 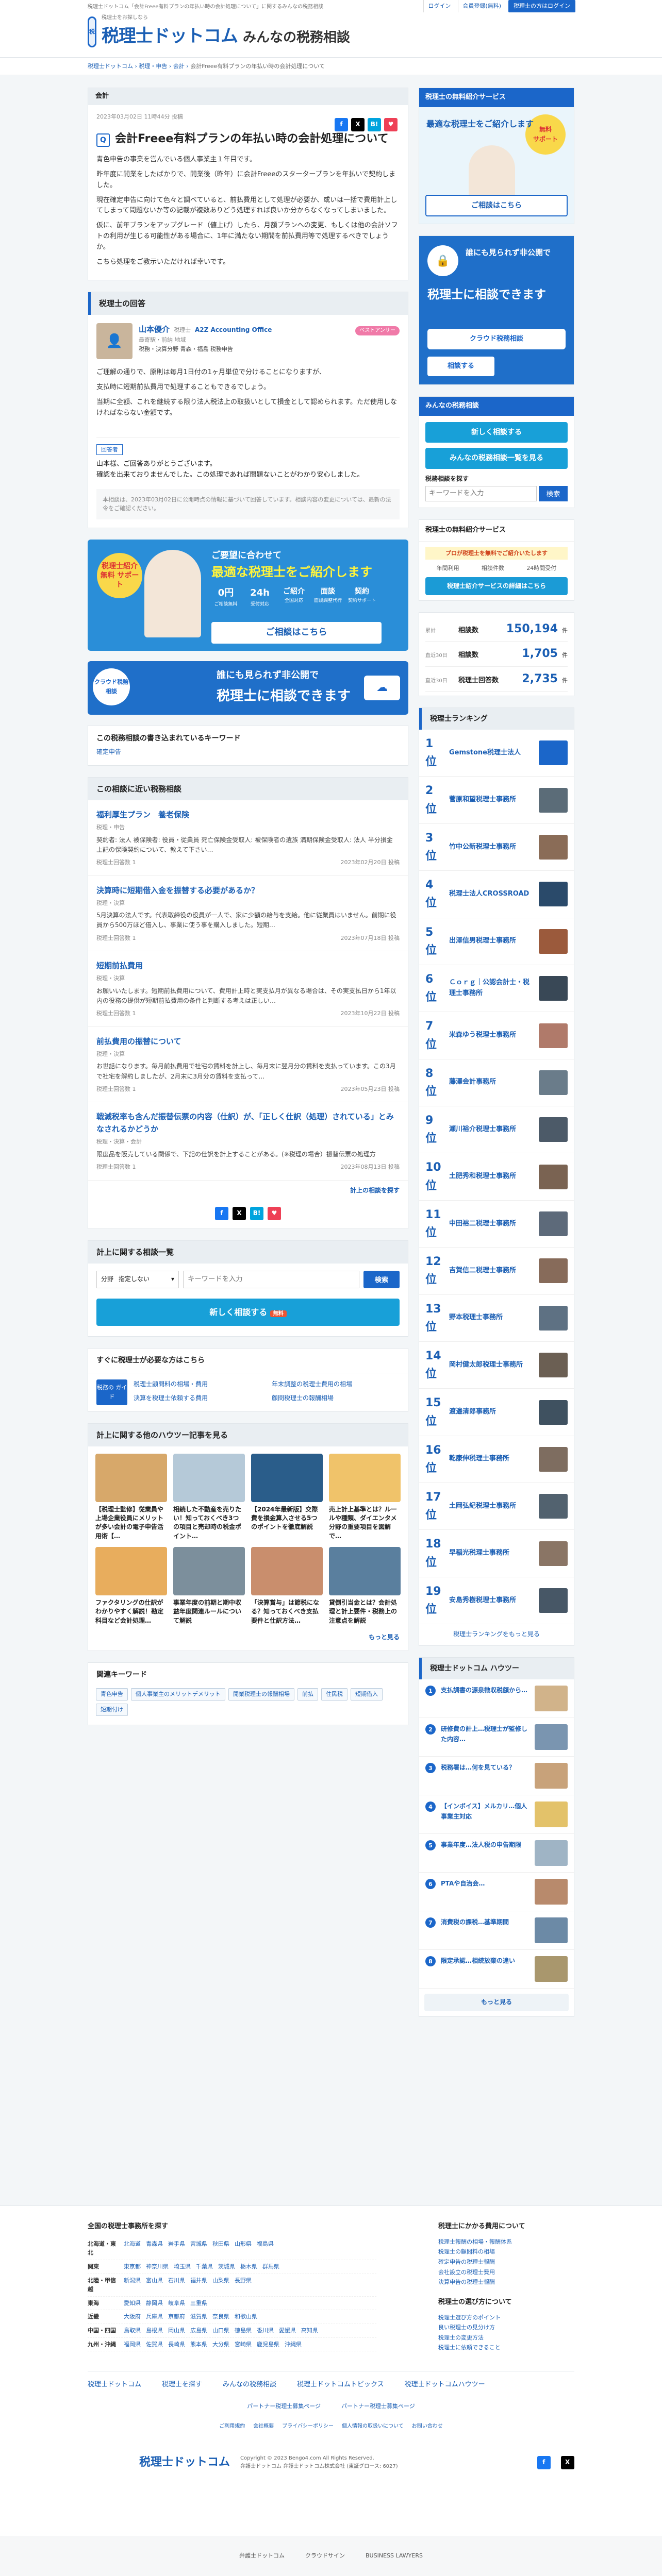 I want to click on pref-link: 群馬県, so click(x=270, y=2266).